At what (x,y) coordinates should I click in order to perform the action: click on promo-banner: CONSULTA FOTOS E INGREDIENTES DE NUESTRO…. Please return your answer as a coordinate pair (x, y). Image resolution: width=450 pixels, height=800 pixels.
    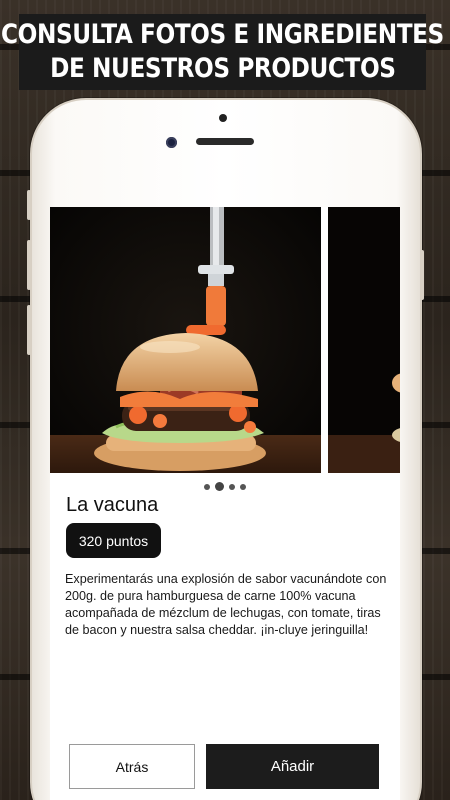
    Looking at the image, I should click on (222, 52).